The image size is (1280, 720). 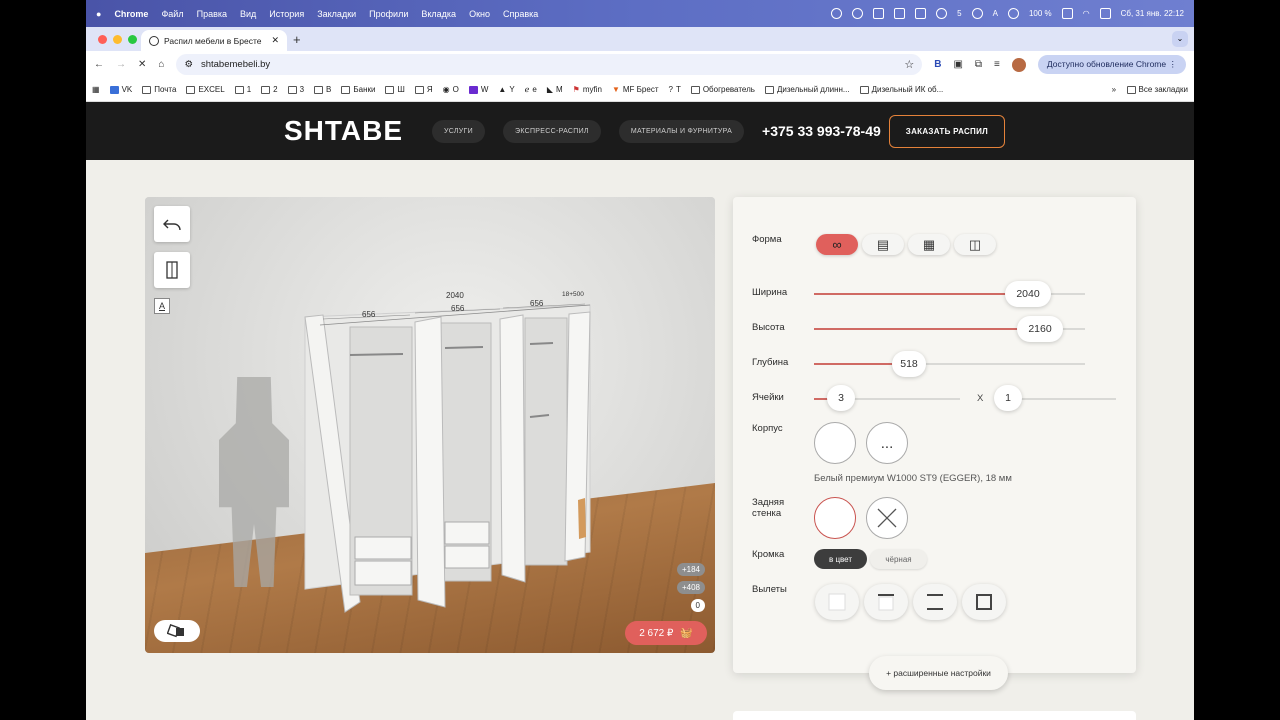 What do you see at coordinates (478, 89) in the screenshot?
I see `bookmark-w: W` at bounding box center [478, 89].